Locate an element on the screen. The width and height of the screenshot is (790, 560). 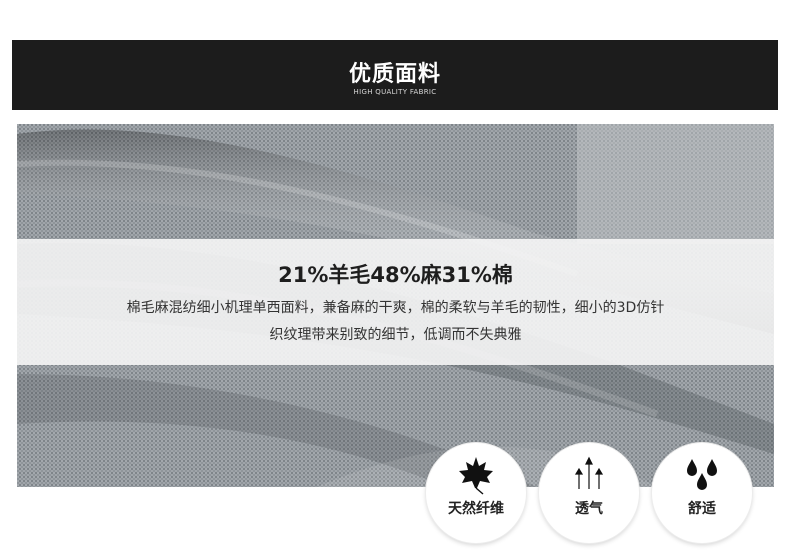
feature-breathable: 透气 is located at coordinates (589, 493).